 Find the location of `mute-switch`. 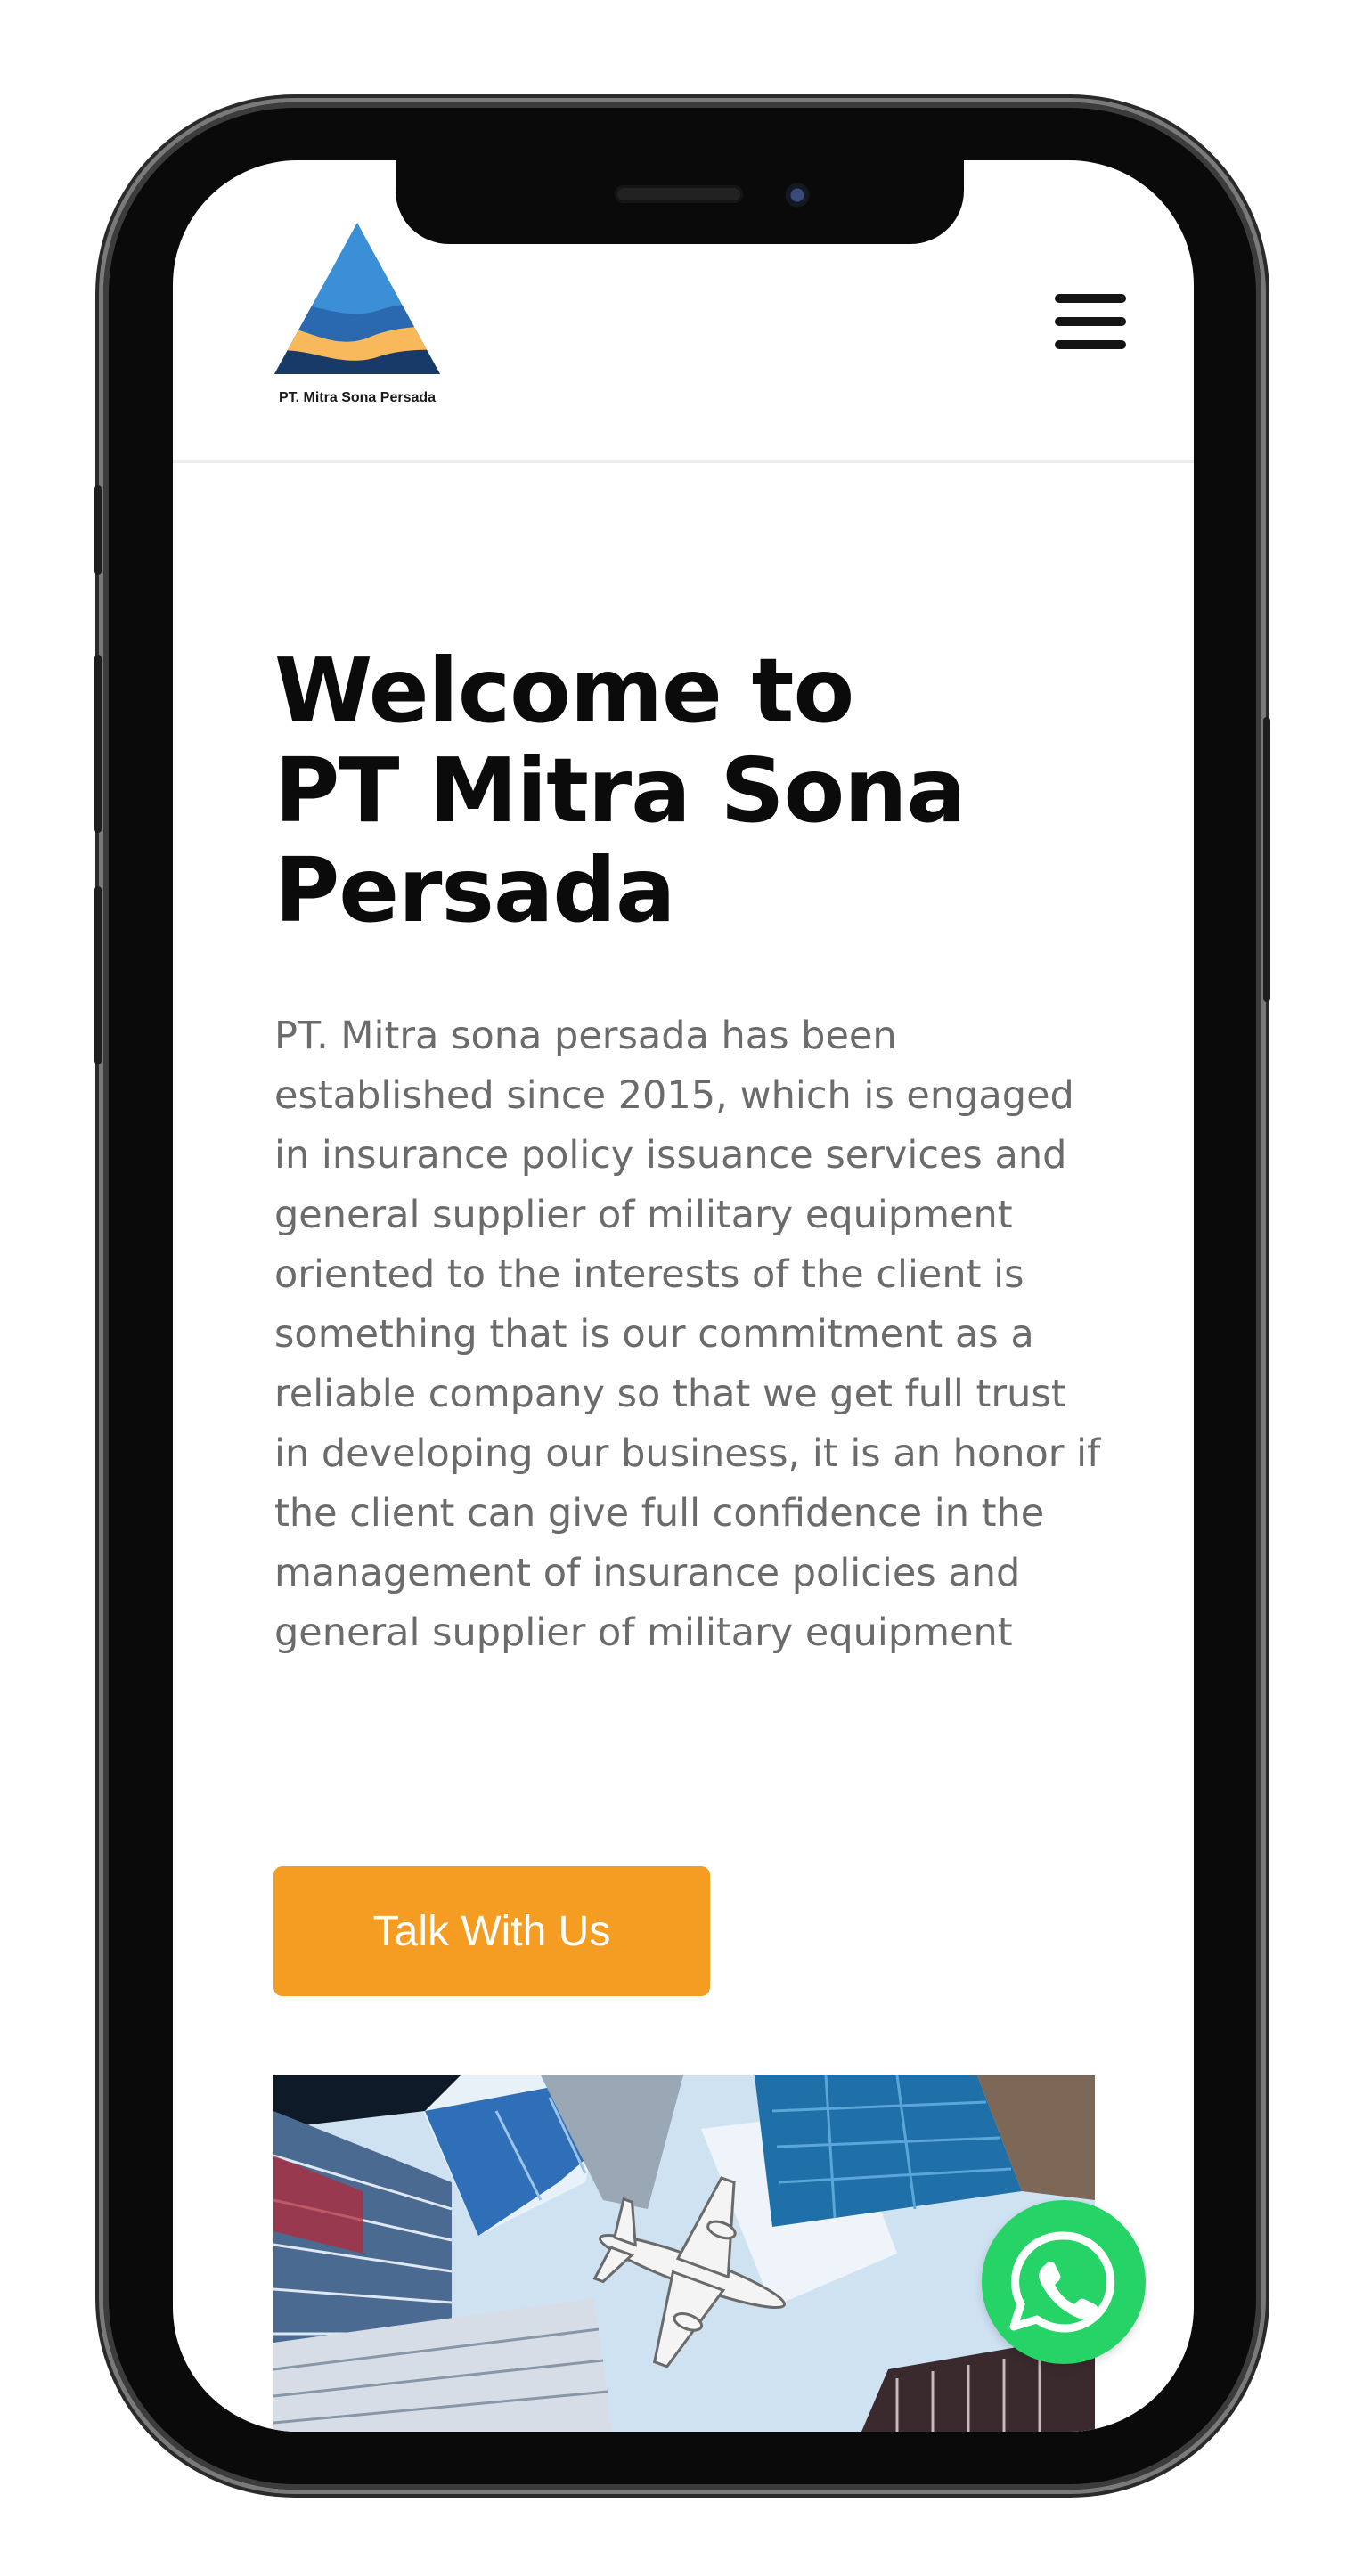

mute-switch is located at coordinates (98, 530).